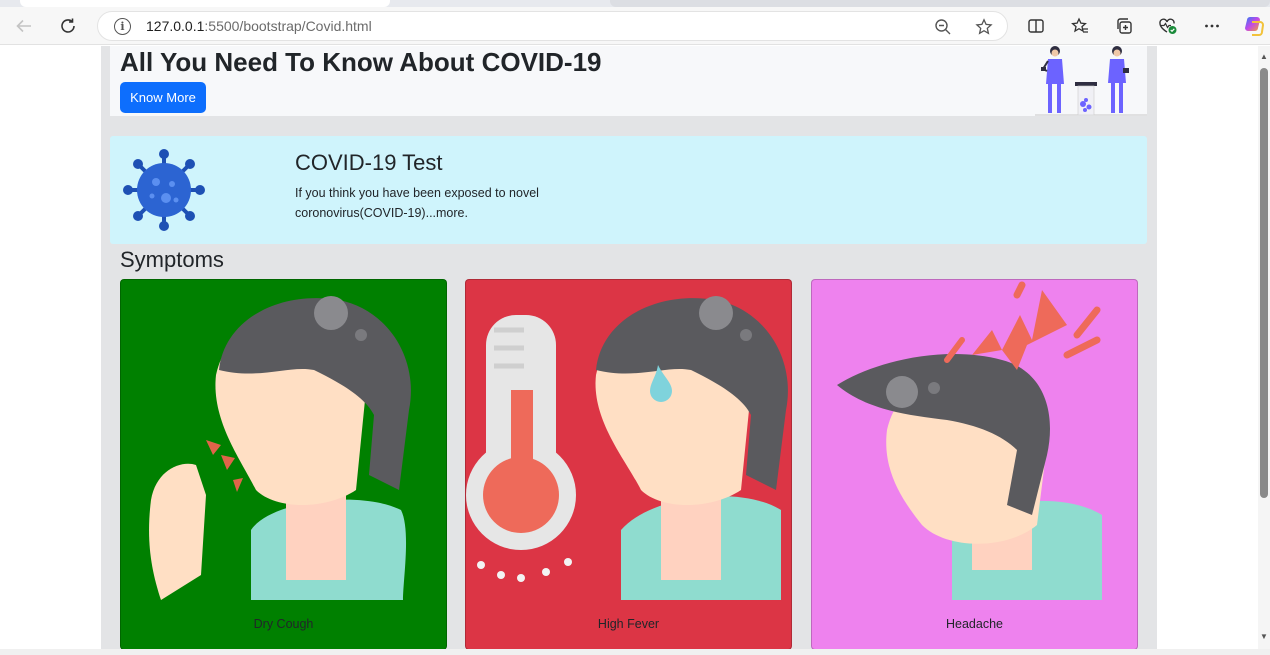 Image resolution: width=1270 pixels, height=655 pixels. What do you see at coordinates (1036, 26) in the screenshot?
I see `split-screen-icon` at bounding box center [1036, 26].